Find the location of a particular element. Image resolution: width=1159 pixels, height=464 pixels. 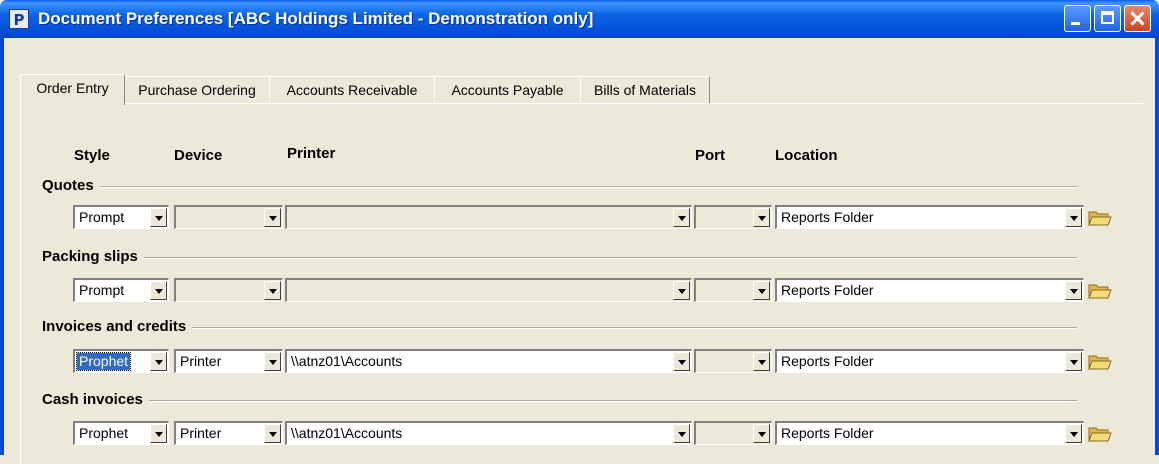

close-button is located at coordinates (1137, 18).